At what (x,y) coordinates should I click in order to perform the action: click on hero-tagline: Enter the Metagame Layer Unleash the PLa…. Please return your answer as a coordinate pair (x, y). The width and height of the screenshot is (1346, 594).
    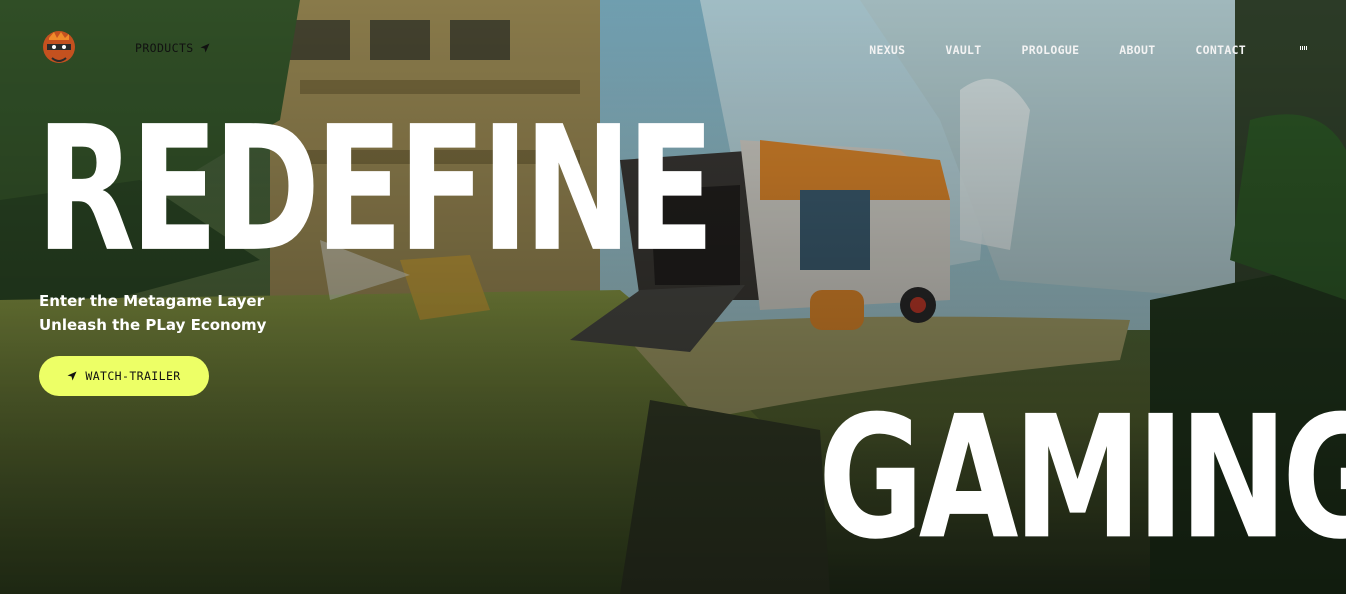
    Looking at the image, I should click on (152, 313).